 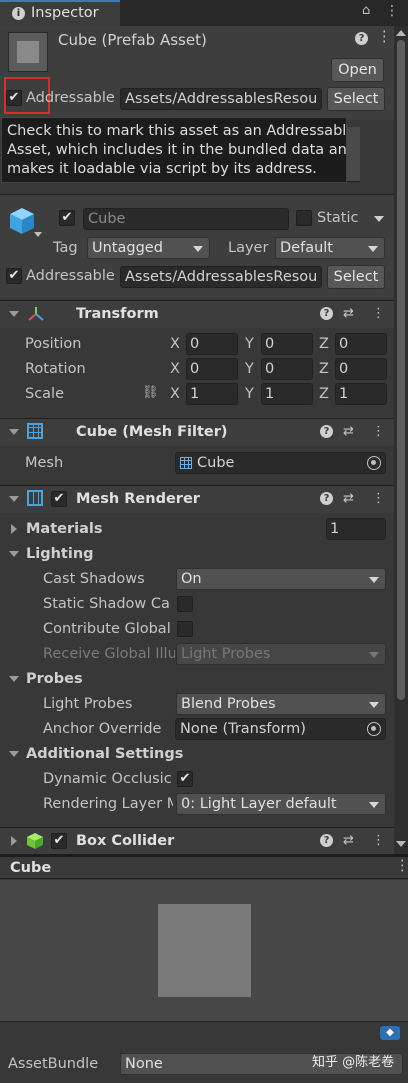 What do you see at coordinates (150, 392) in the screenshot?
I see `constrain-proportions-icon: ⛓` at bounding box center [150, 392].